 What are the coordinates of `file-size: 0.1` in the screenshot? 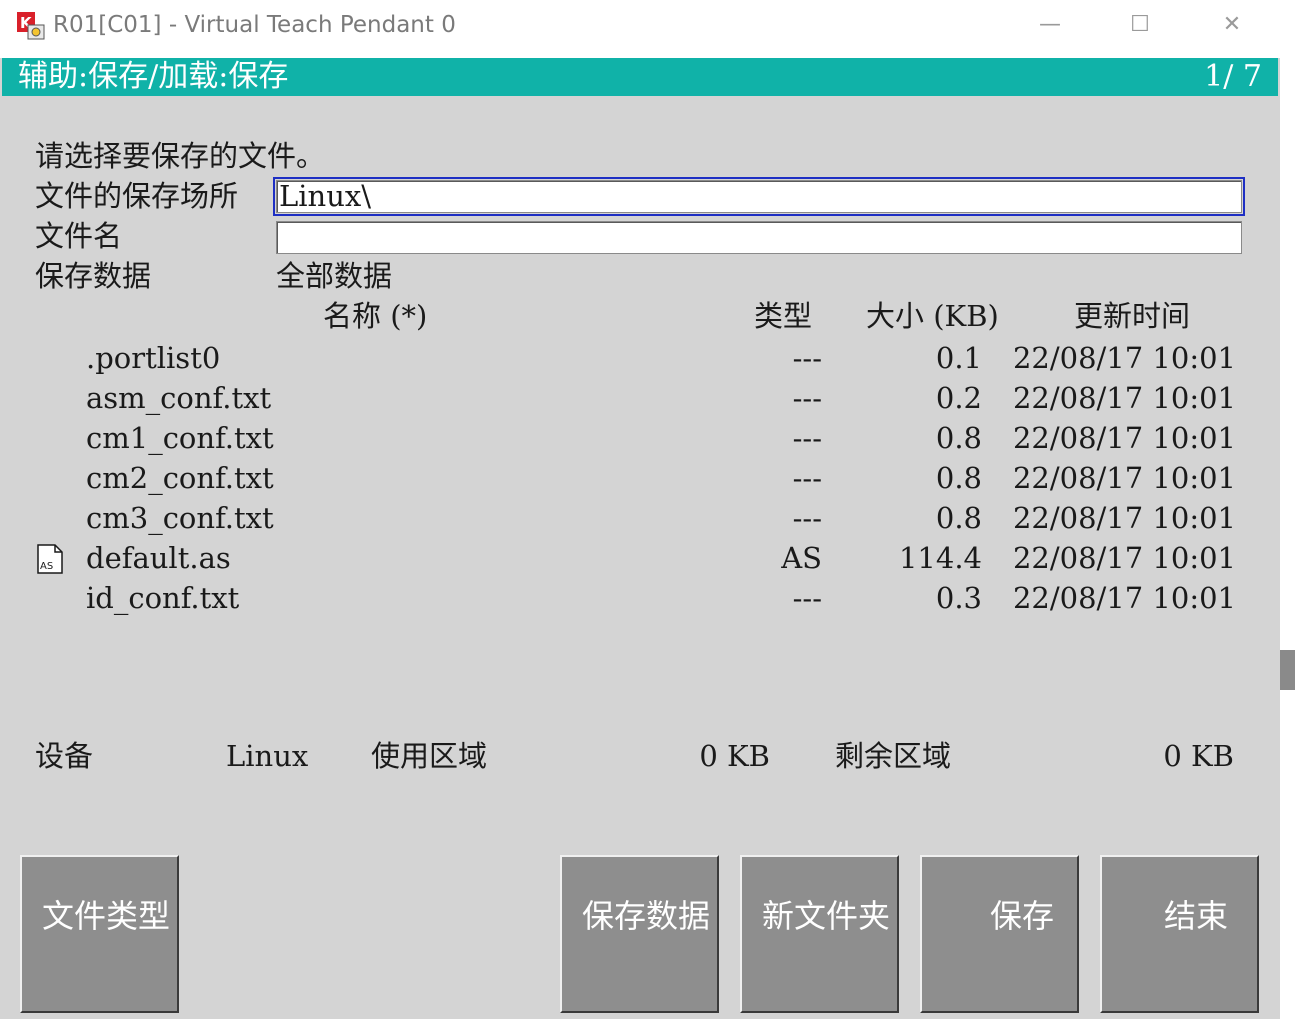 It's located at (958, 358).